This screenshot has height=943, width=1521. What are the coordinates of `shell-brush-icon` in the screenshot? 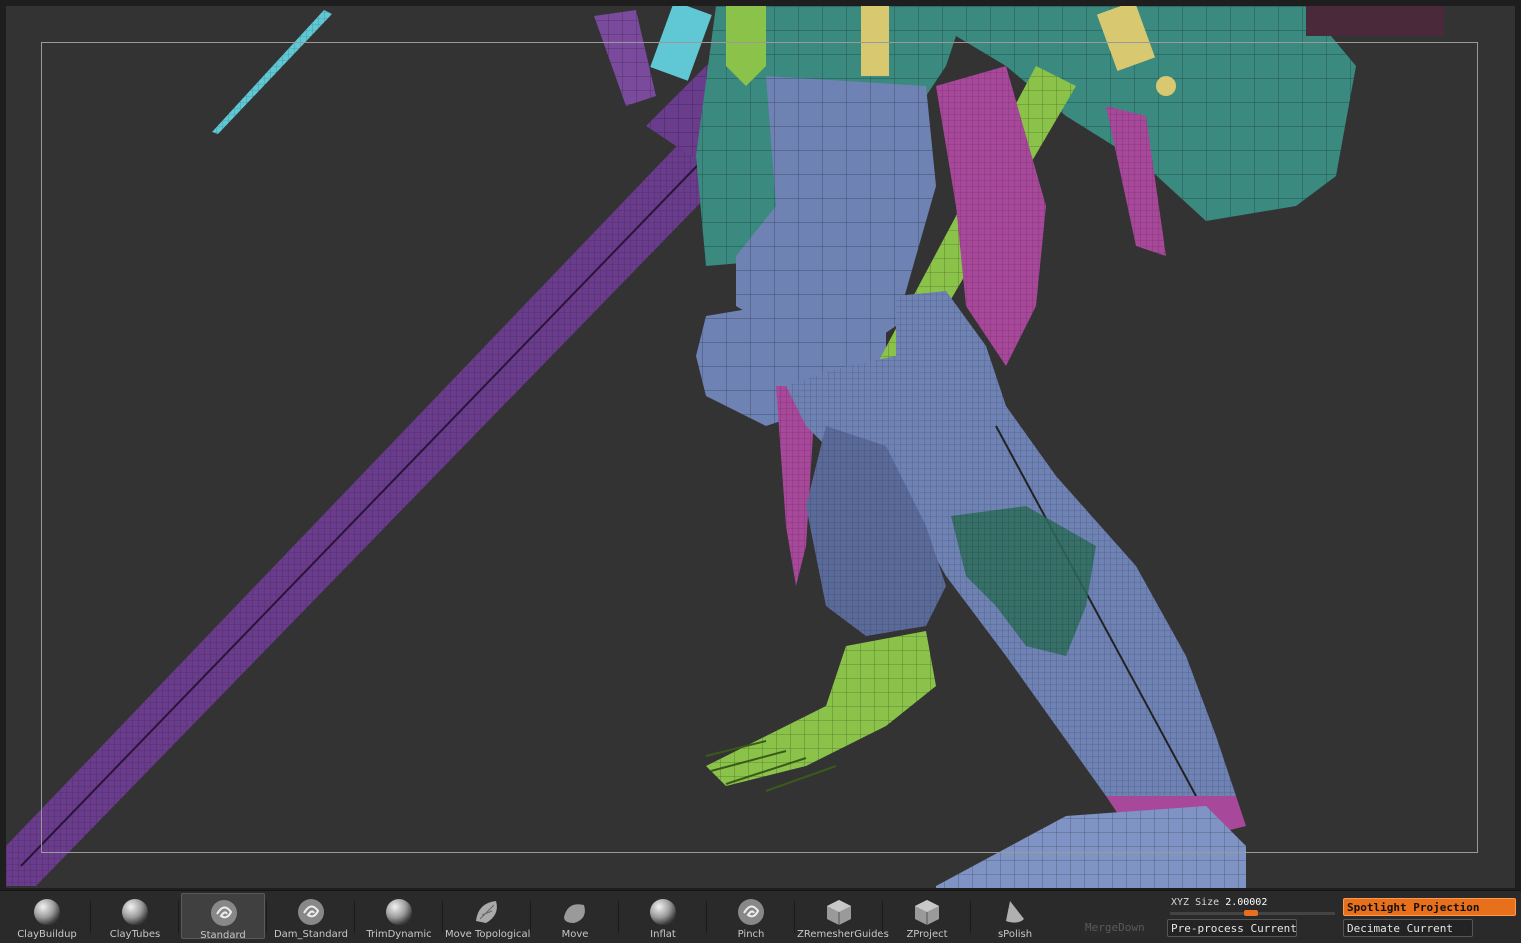 It's located at (487, 912).